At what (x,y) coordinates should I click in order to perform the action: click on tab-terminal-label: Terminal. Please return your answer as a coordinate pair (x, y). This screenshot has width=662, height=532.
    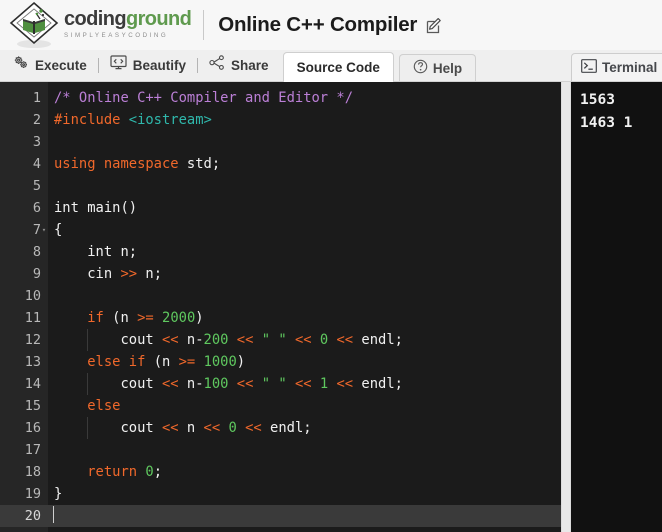
    Looking at the image, I should click on (630, 67).